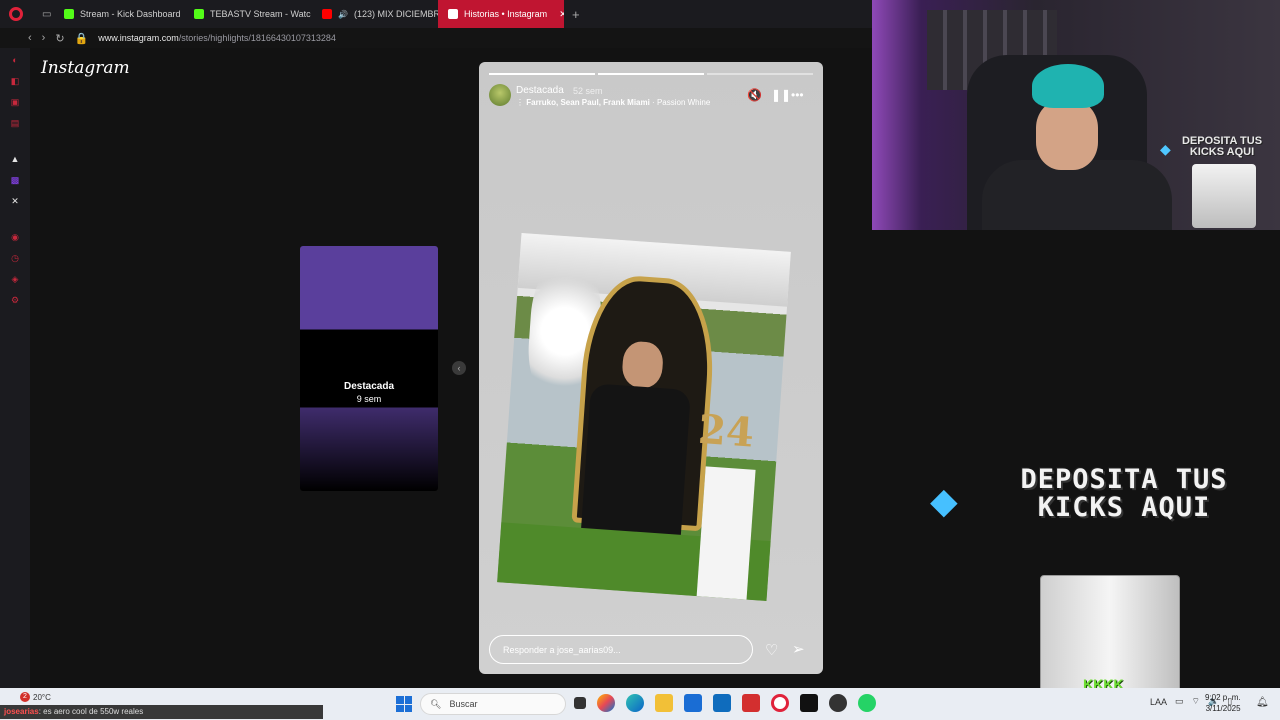  What do you see at coordinates (91, 711) in the screenshot?
I see `ticker-text: : es aero cool de 550w reales` at bounding box center [91, 711].